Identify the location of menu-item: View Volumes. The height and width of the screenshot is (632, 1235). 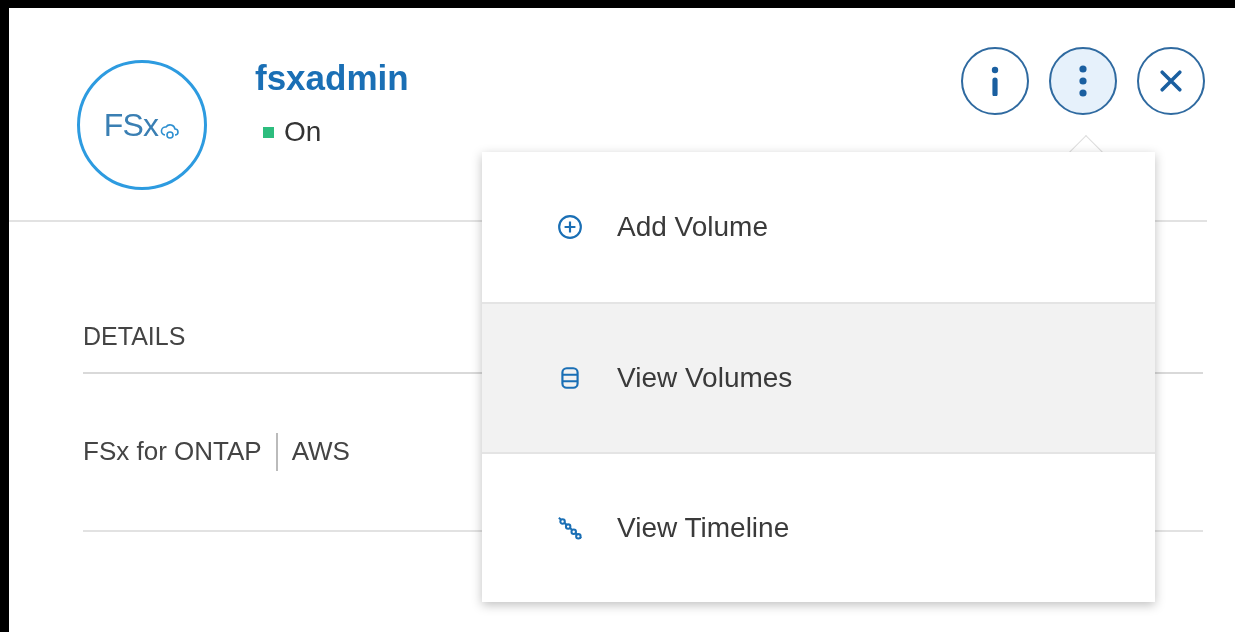
(818, 377).